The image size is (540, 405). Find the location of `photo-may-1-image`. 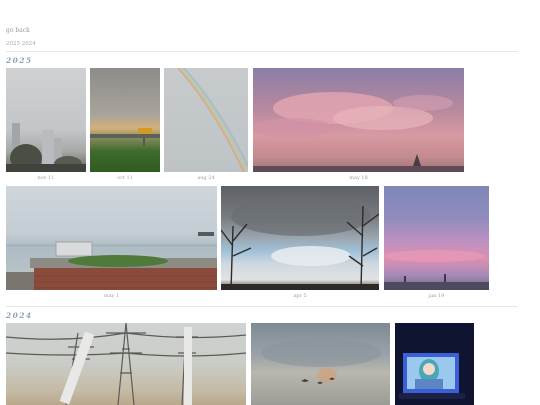

photo-may-1-image is located at coordinates (111, 261).